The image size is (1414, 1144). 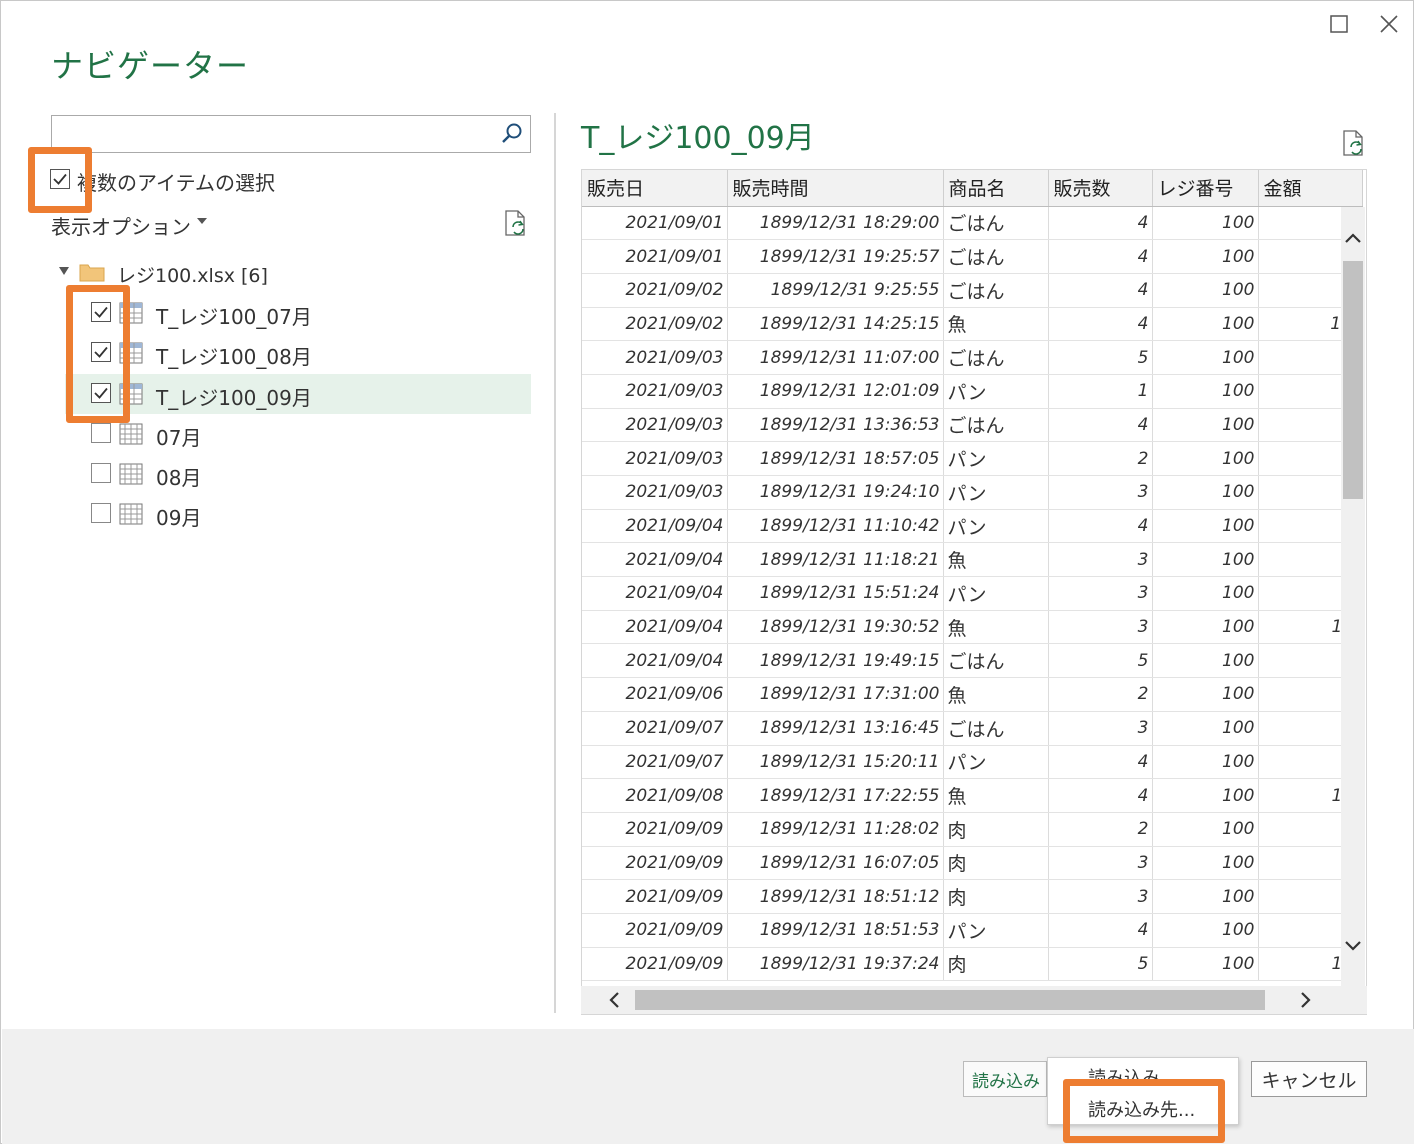 What do you see at coordinates (835, 863) in the screenshot?
I see `table-cell: 1899/12/31 16:07:05` at bounding box center [835, 863].